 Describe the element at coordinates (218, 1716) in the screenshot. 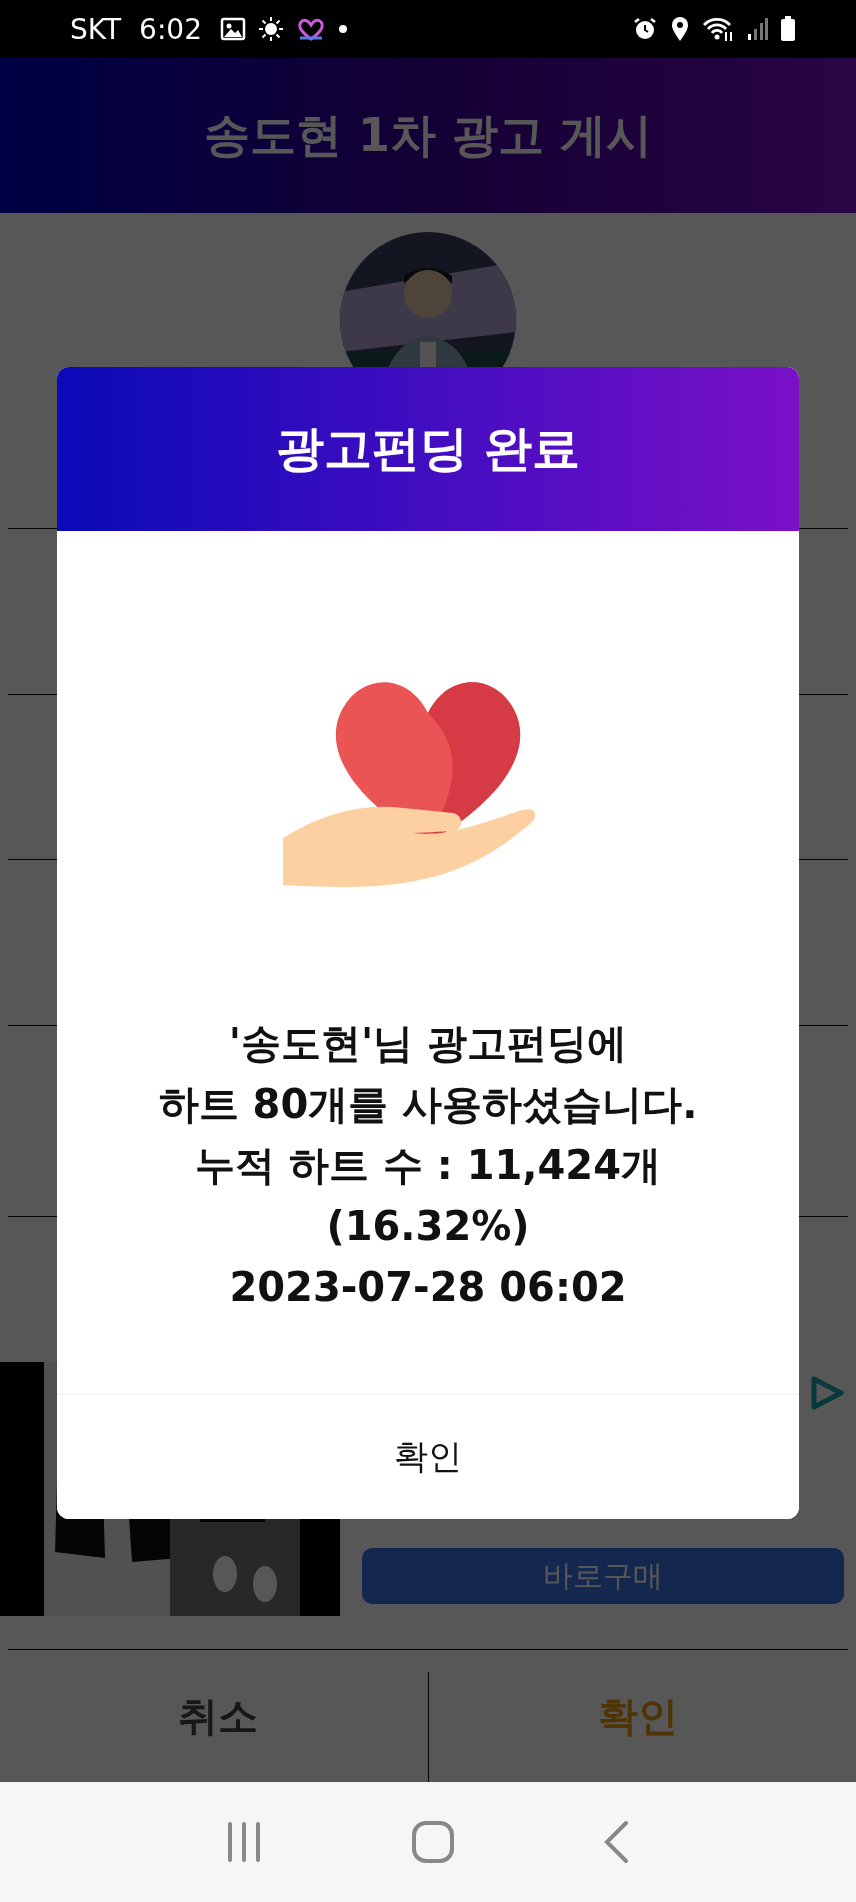

I see `cancel-button: 취소` at that location.